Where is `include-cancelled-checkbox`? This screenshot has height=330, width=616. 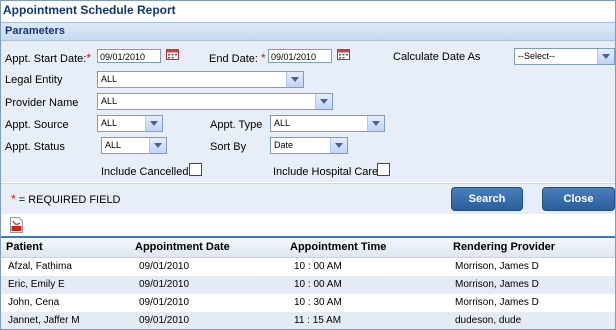 include-cancelled-checkbox is located at coordinates (195, 169).